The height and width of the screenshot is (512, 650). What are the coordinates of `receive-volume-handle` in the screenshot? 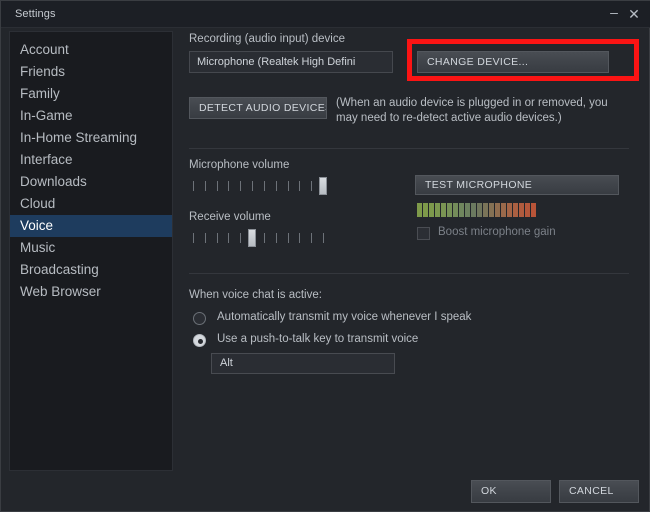 It's located at (252, 238).